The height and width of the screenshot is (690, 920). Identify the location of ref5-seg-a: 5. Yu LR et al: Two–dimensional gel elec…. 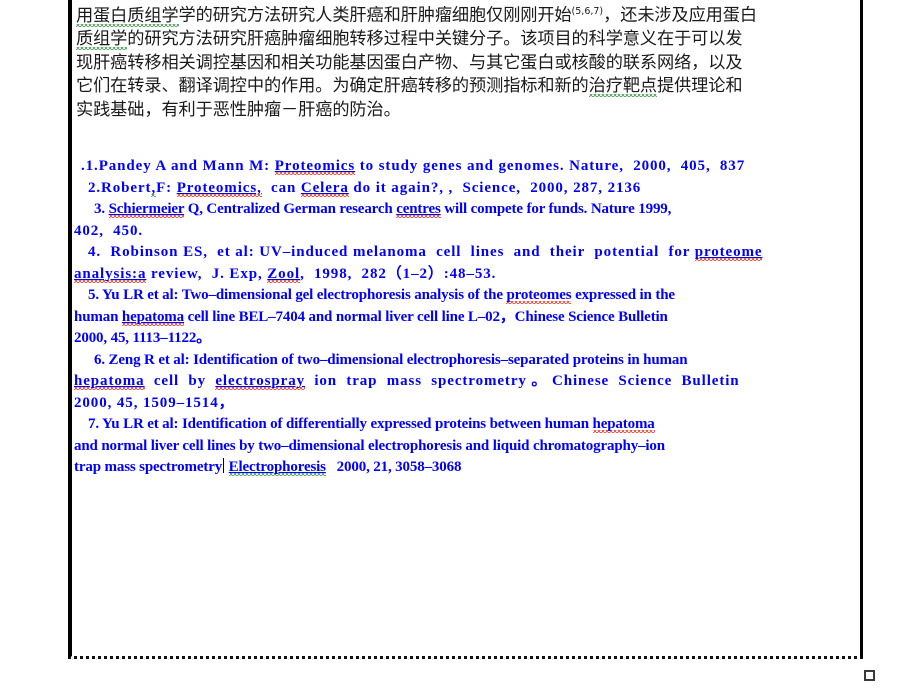
(297, 295).